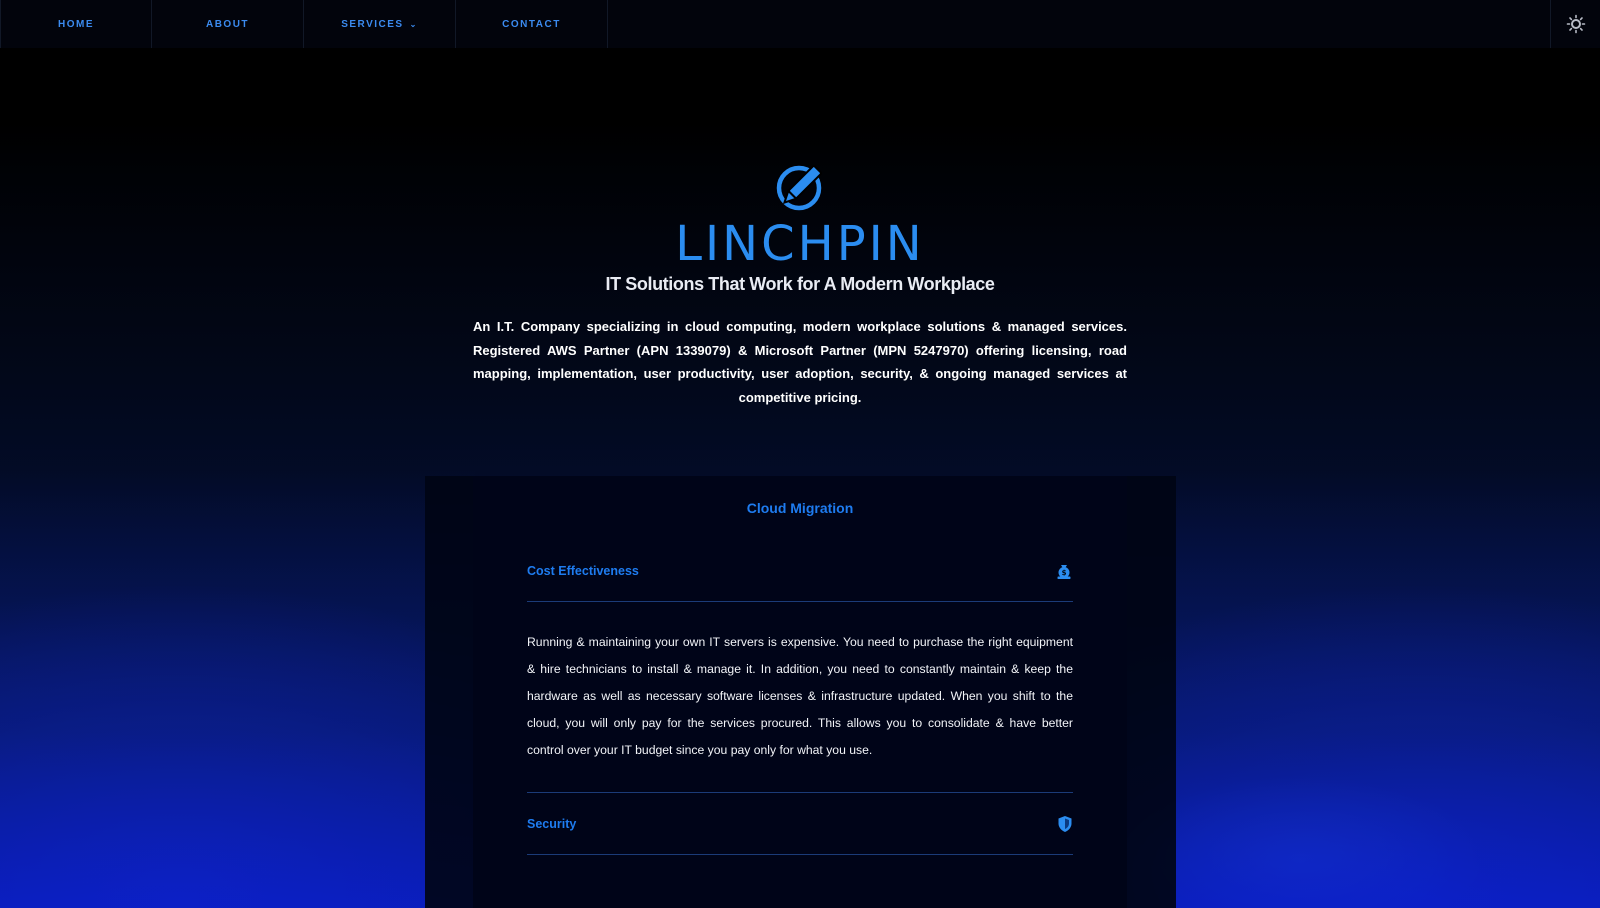  I want to click on background-glow-right, so click(1387, 689).